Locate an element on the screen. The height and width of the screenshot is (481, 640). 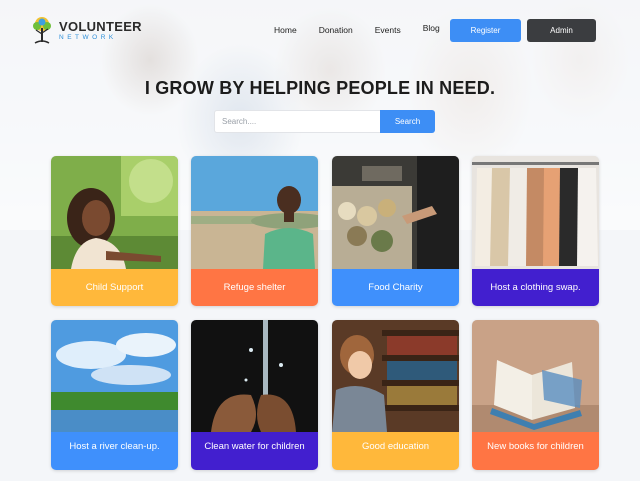
nav-home-link: Home is located at coordinates (285, 30).